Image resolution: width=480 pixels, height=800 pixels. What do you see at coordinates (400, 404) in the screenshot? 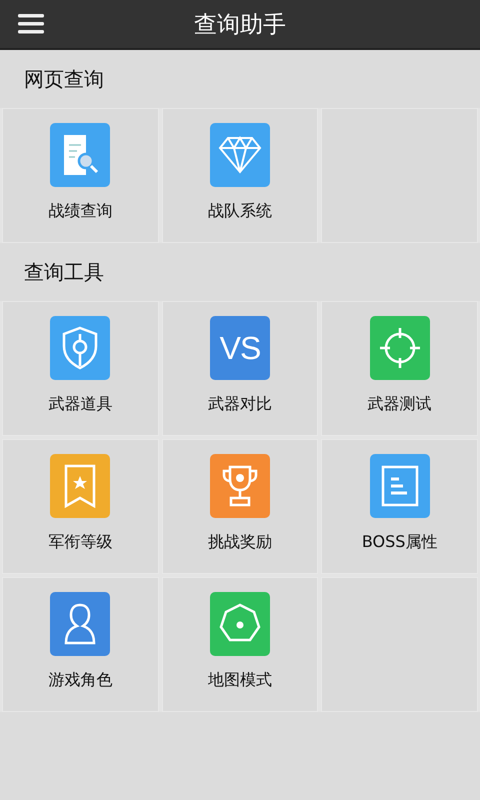
I see `tile-label: 武器测试` at bounding box center [400, 404].